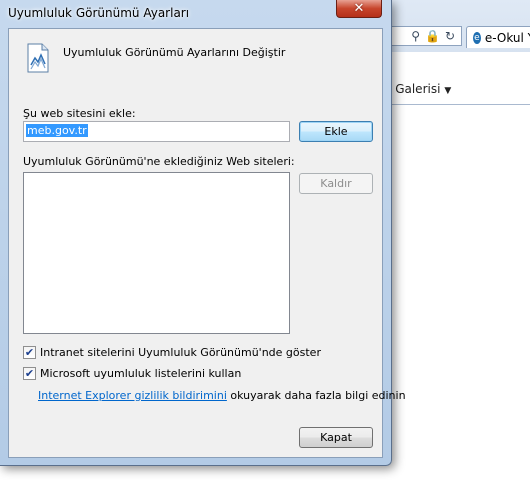 This screenshot has height=480, width=530. Describe the element at coordinates (412, 89) in the screenshot. I see `gallery-label: e Galerisi` at that location.